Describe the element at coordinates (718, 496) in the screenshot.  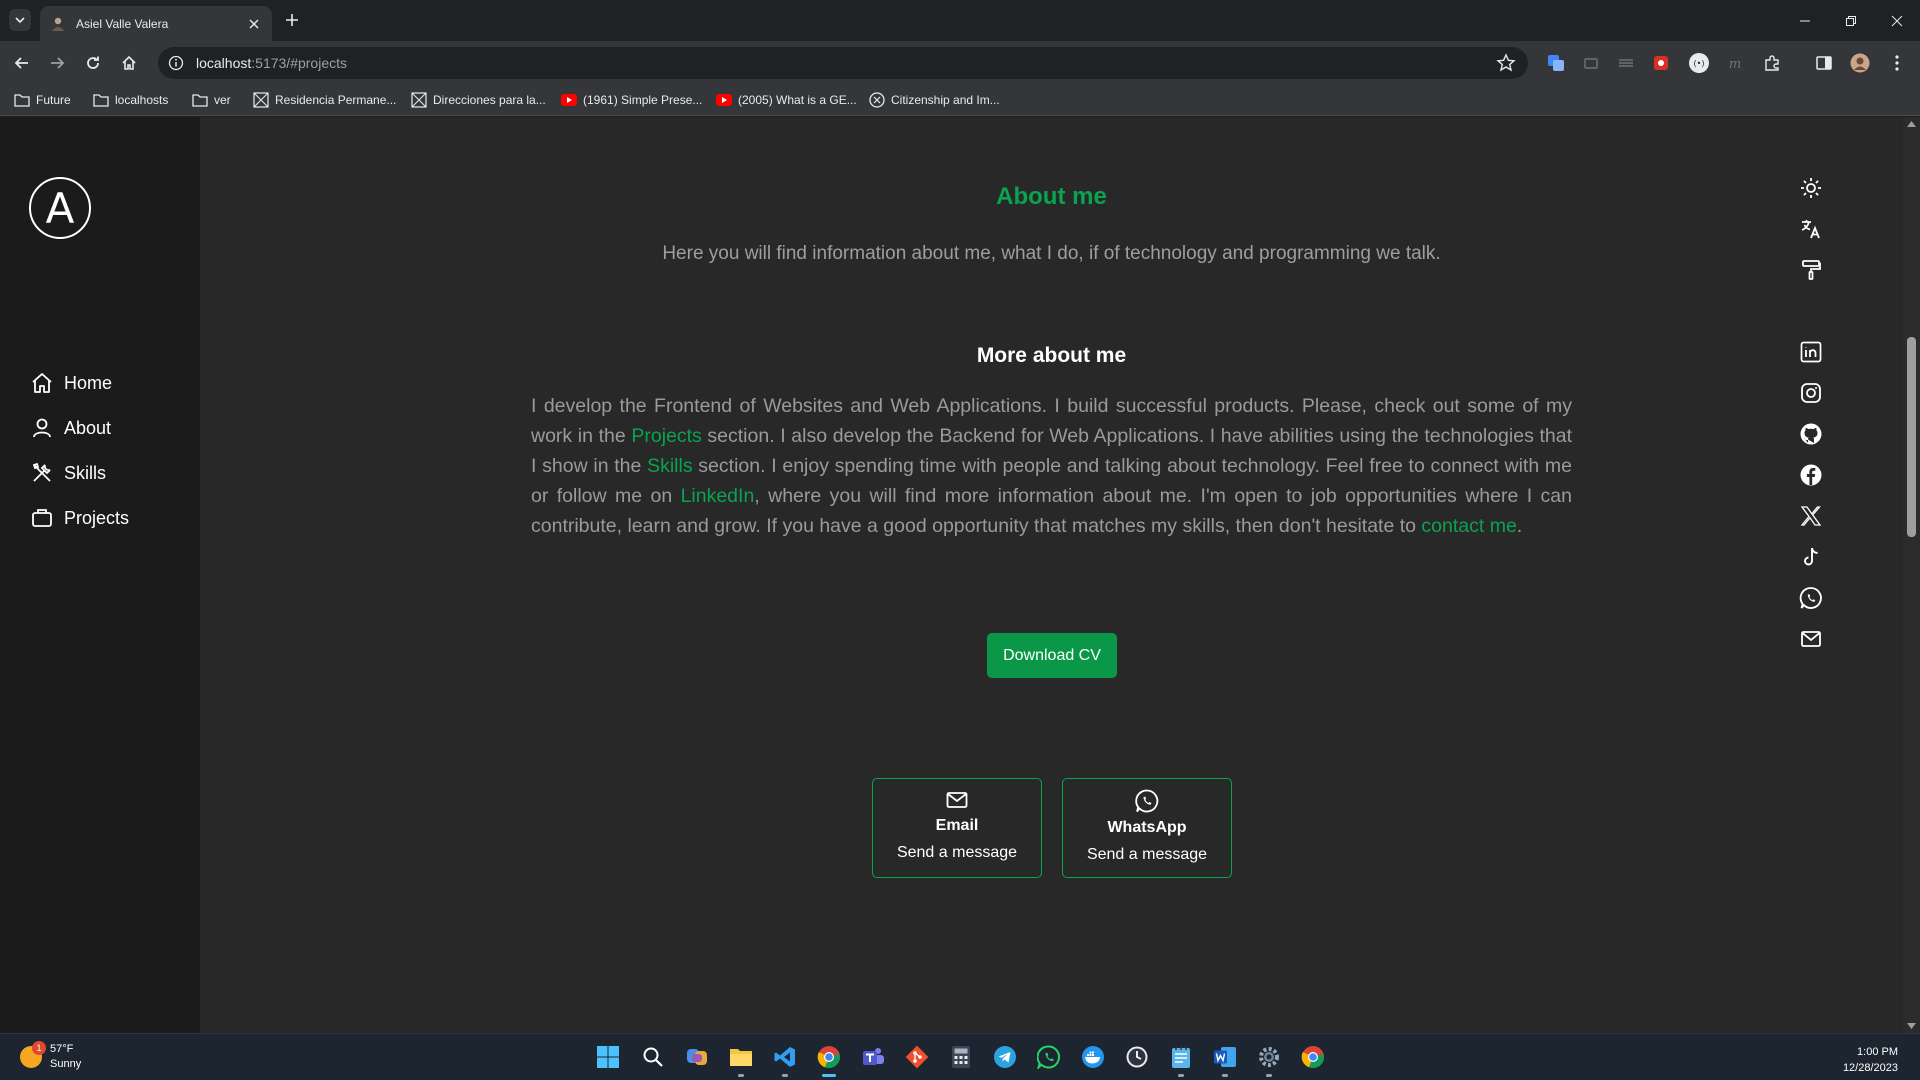
I see `linkedin-link: LinkedIn` at that location.